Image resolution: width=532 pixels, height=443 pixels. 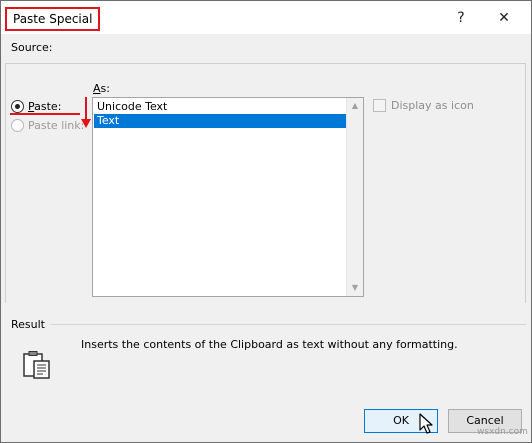 What do you see at coordinates (355, 106) in the screenshot?
I see `scroll-up-arrow-icon: ▲` at bounding box center [355, 106].